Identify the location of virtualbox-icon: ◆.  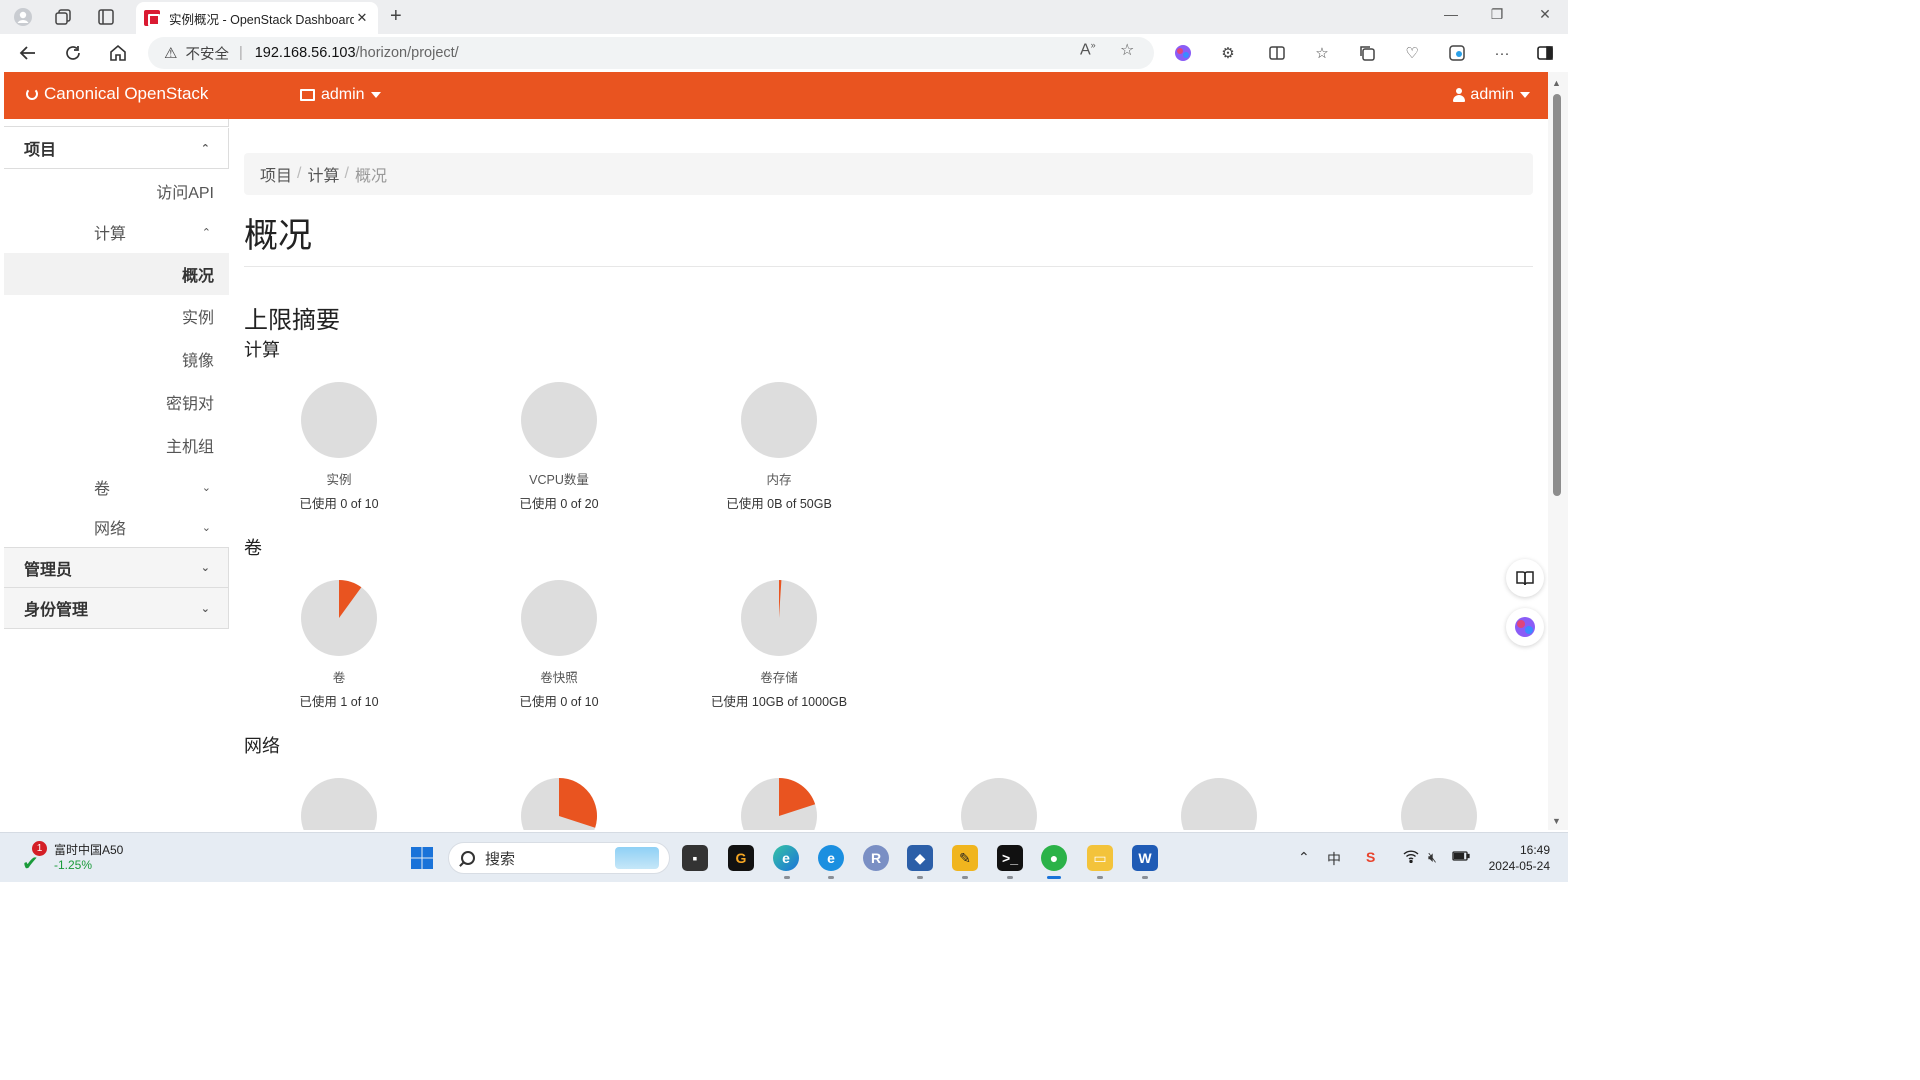
(920, 858).